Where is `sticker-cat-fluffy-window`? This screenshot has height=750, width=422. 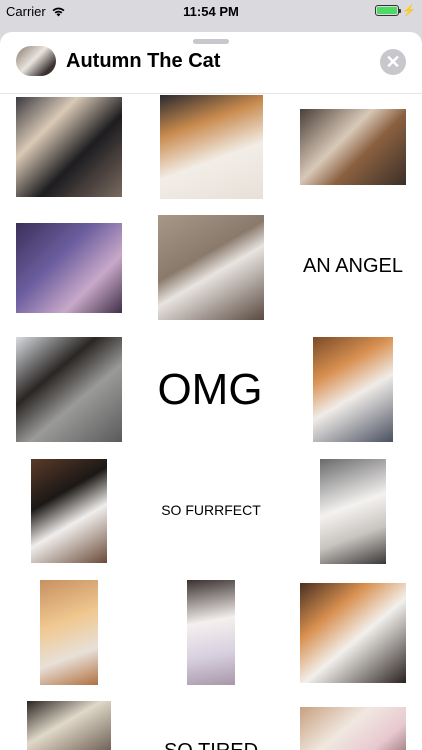
sticker-cat-fluffy-window is located at coordinates (211, 147).